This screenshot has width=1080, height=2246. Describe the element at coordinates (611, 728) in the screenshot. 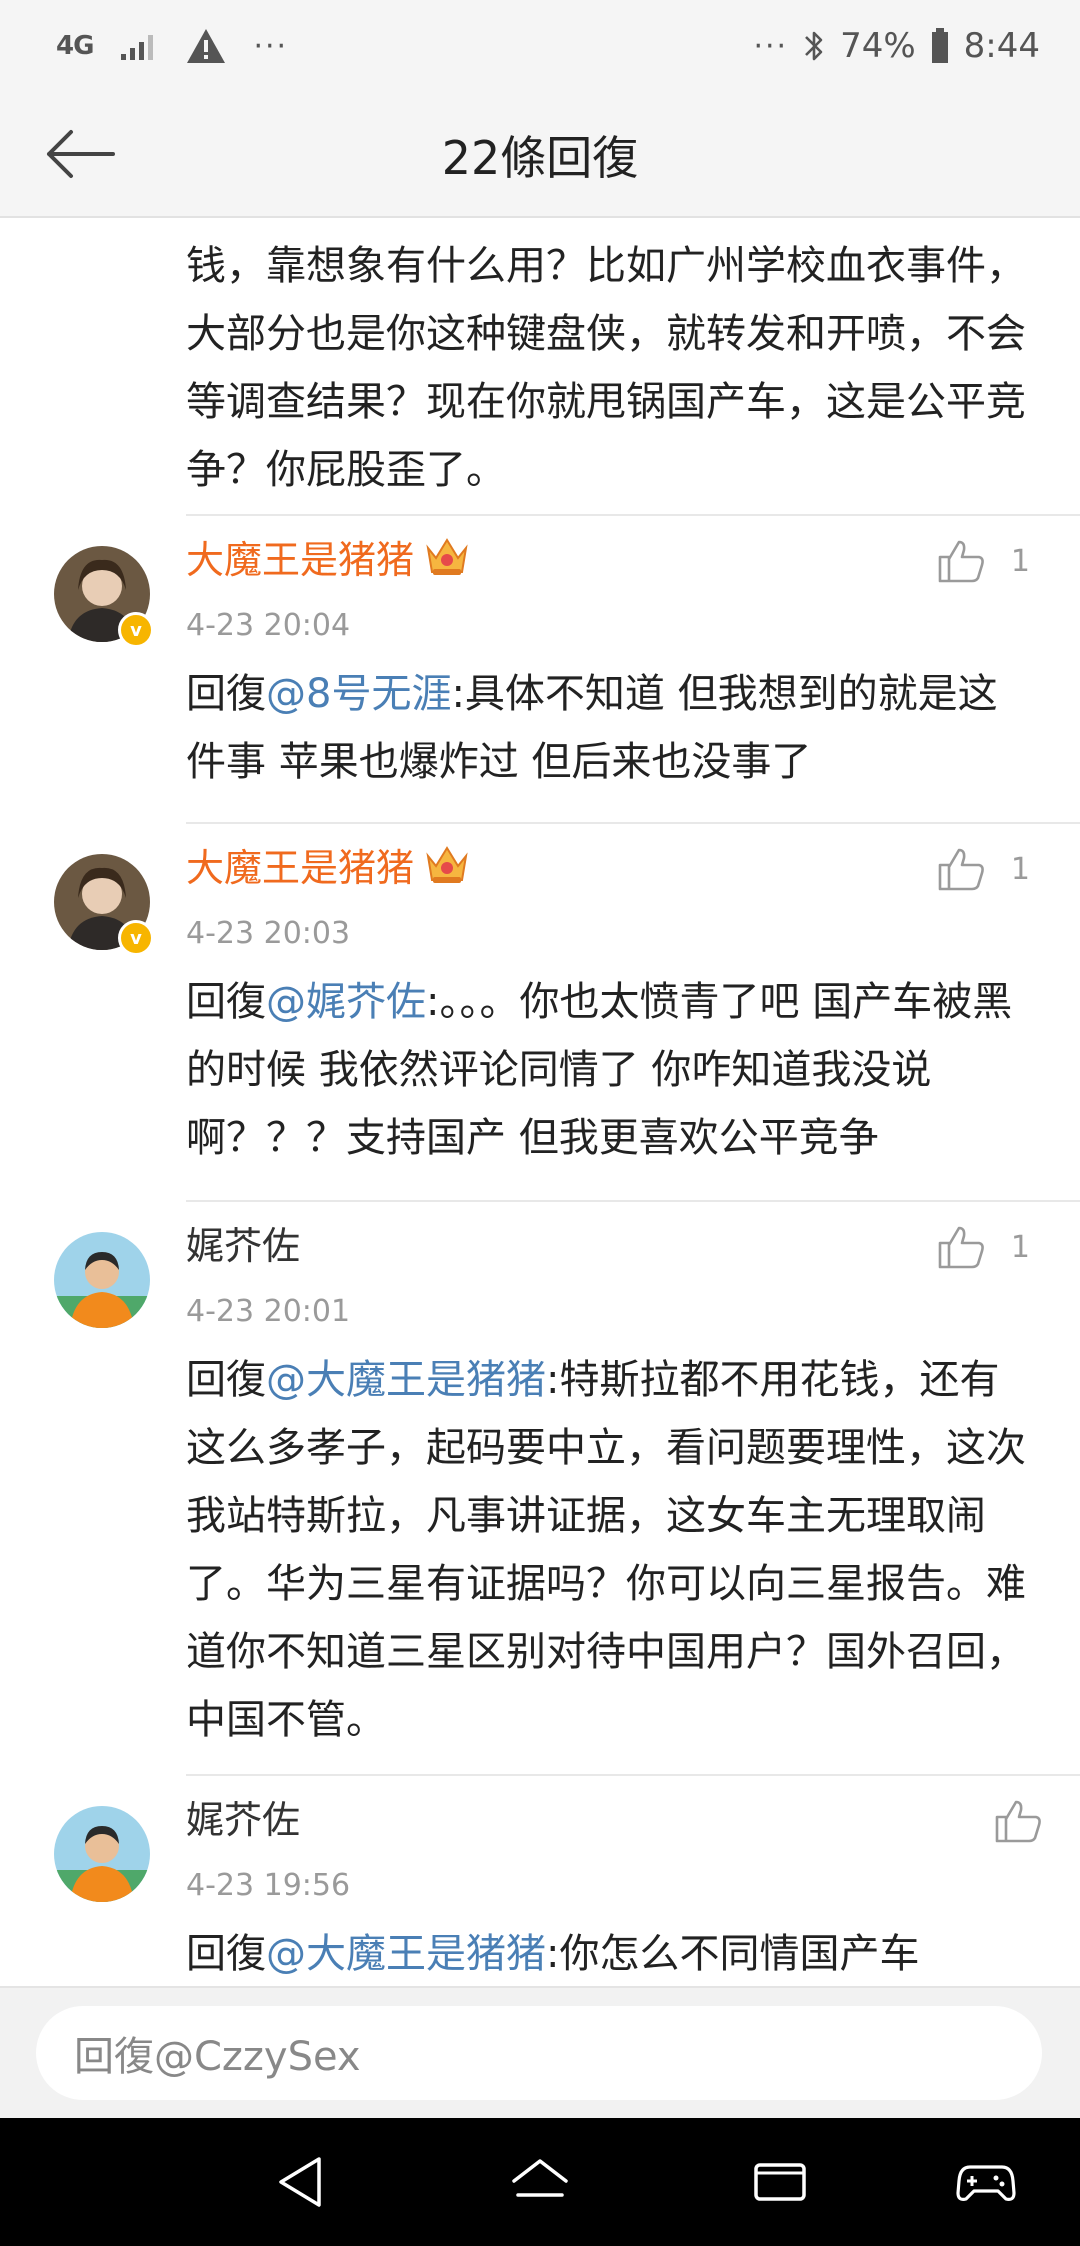

I see `comment-body: 回復@8号无涯:具体不知道 但我想到的就是这件事 苹果也爆炸过 但后来也没事了` at that location.